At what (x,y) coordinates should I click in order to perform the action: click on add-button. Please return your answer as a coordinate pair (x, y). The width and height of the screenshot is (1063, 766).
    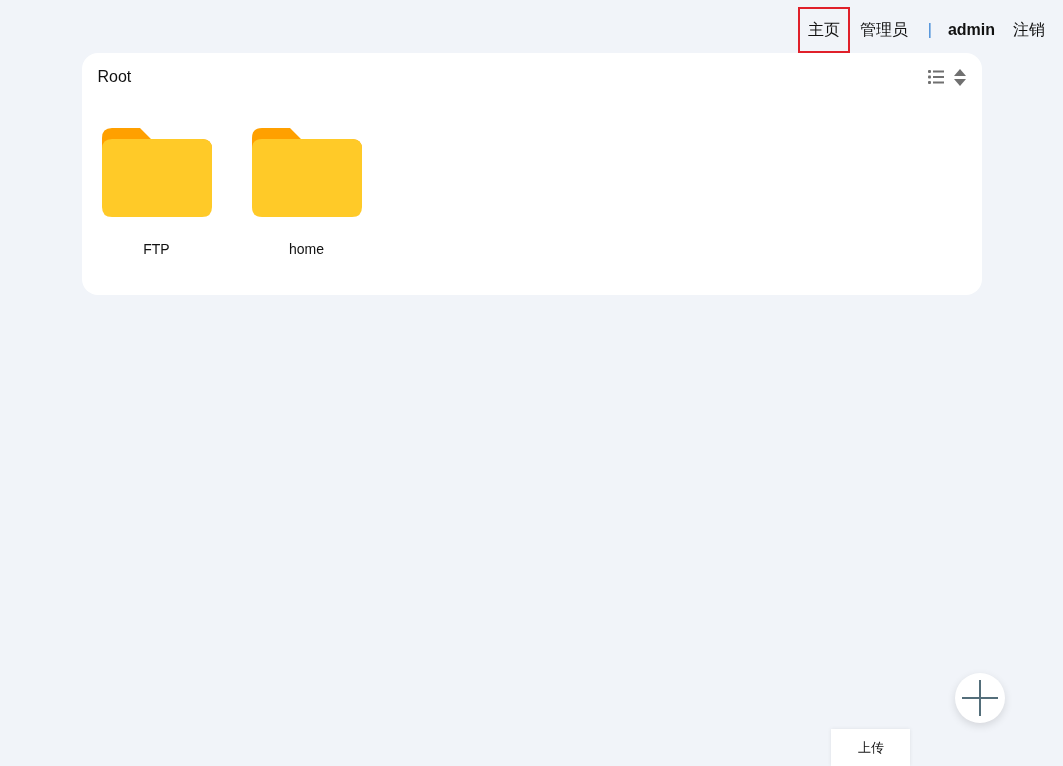
    Looking at the image, I should click on (980, 698).